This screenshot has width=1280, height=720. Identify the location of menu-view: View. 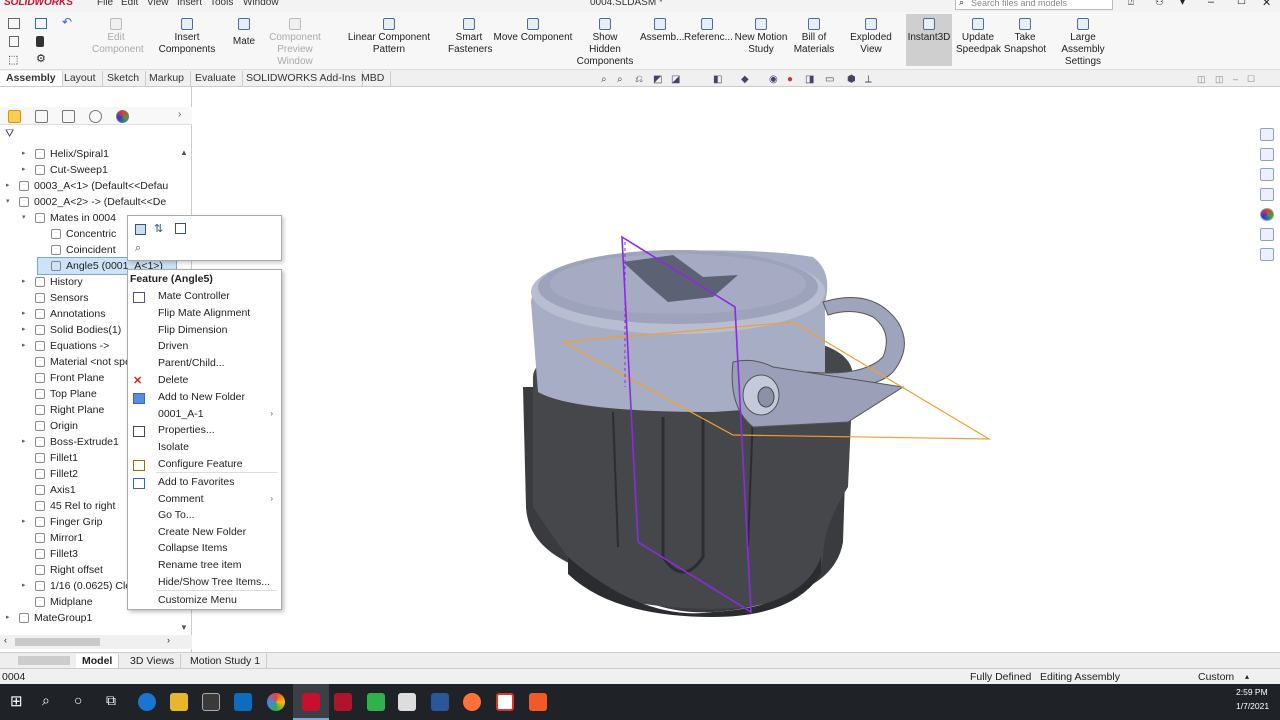
(158, 4).